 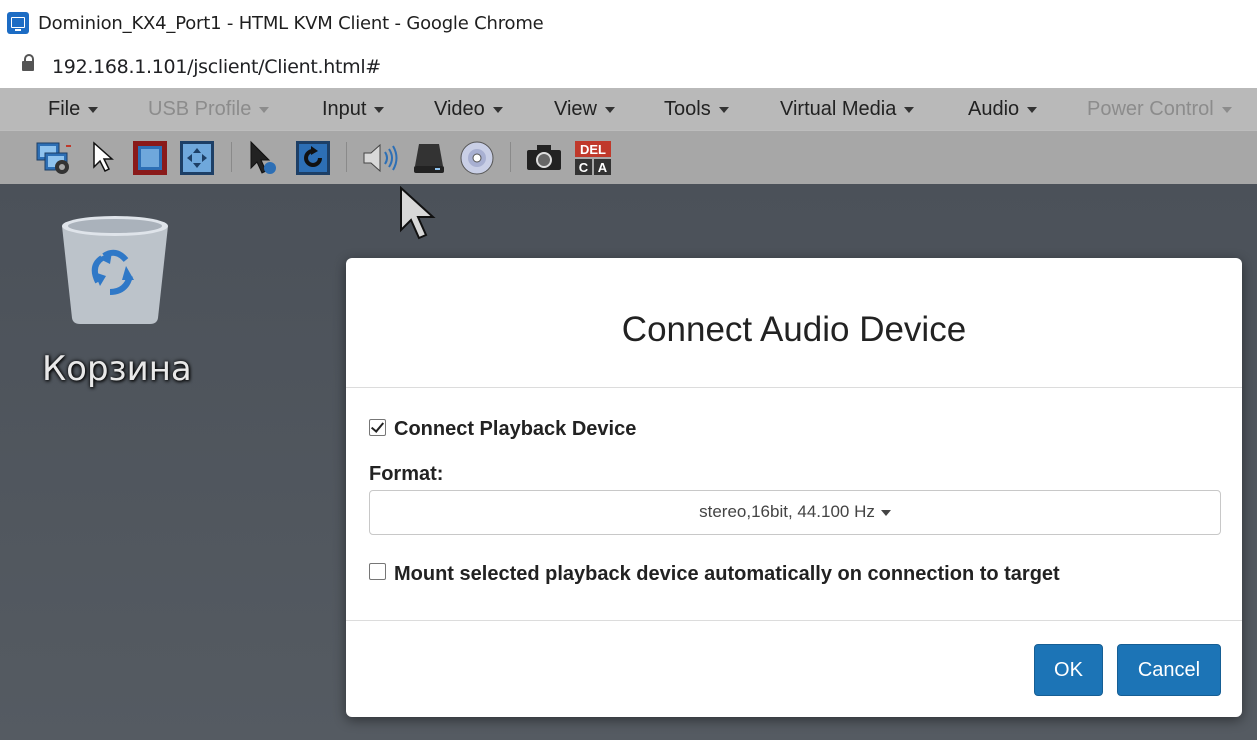 What do you see at coordinates (838, 109) in the screenshot?
I see `menu-virtual-media-label: Virtual Media` at bounding box center [838, 109].